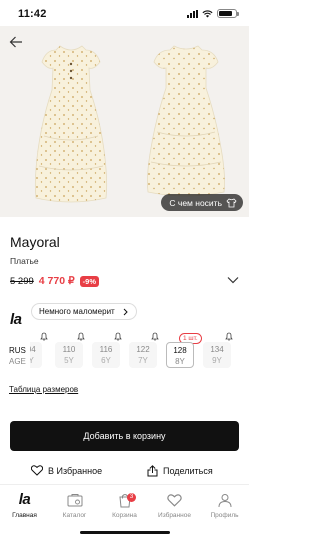 This screenshot has width=320, height=540. What do you see at coordinates (207, 13) in the screenshot?
I see `wifi-icon` at bounding box center [207, 13].